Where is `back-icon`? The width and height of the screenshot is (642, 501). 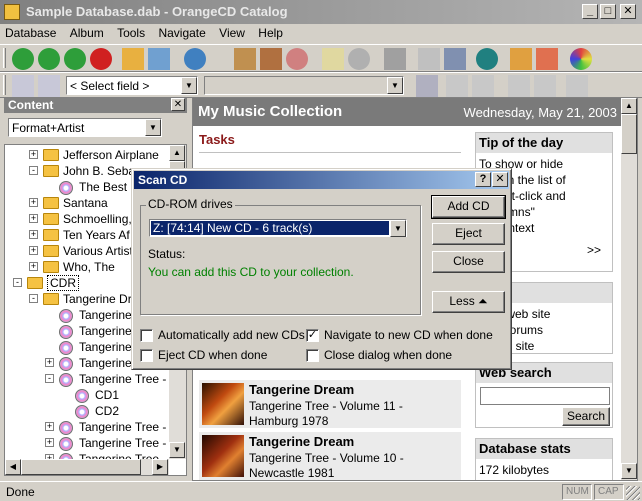 back-icon is located at coordinates (23, 59).